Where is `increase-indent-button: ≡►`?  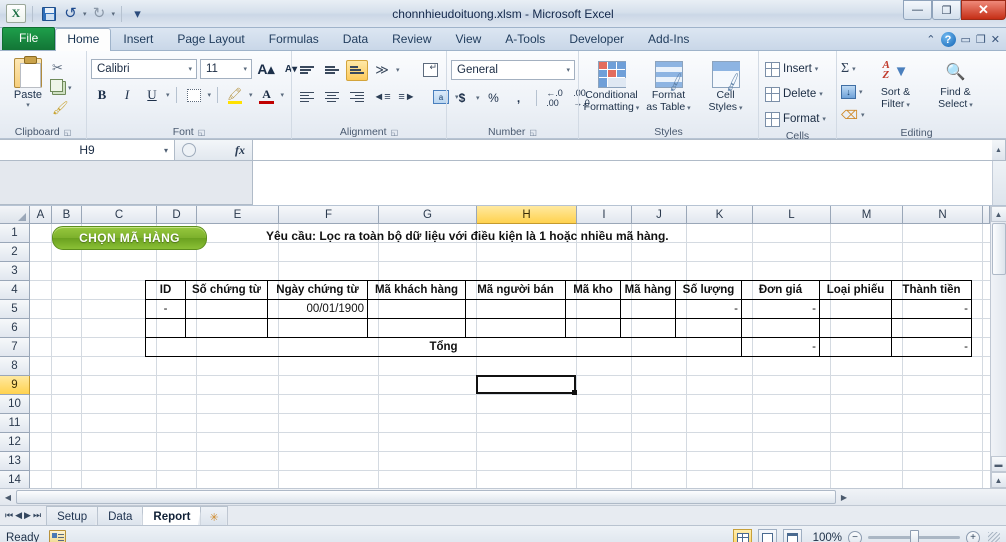 increase-indent-button: ≡► is located at coordinates (407, 97).